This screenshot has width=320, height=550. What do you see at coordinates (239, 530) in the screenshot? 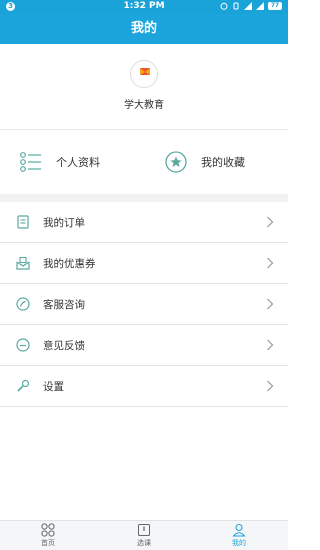
I see `person-icon` at bounding box center [239, 530].